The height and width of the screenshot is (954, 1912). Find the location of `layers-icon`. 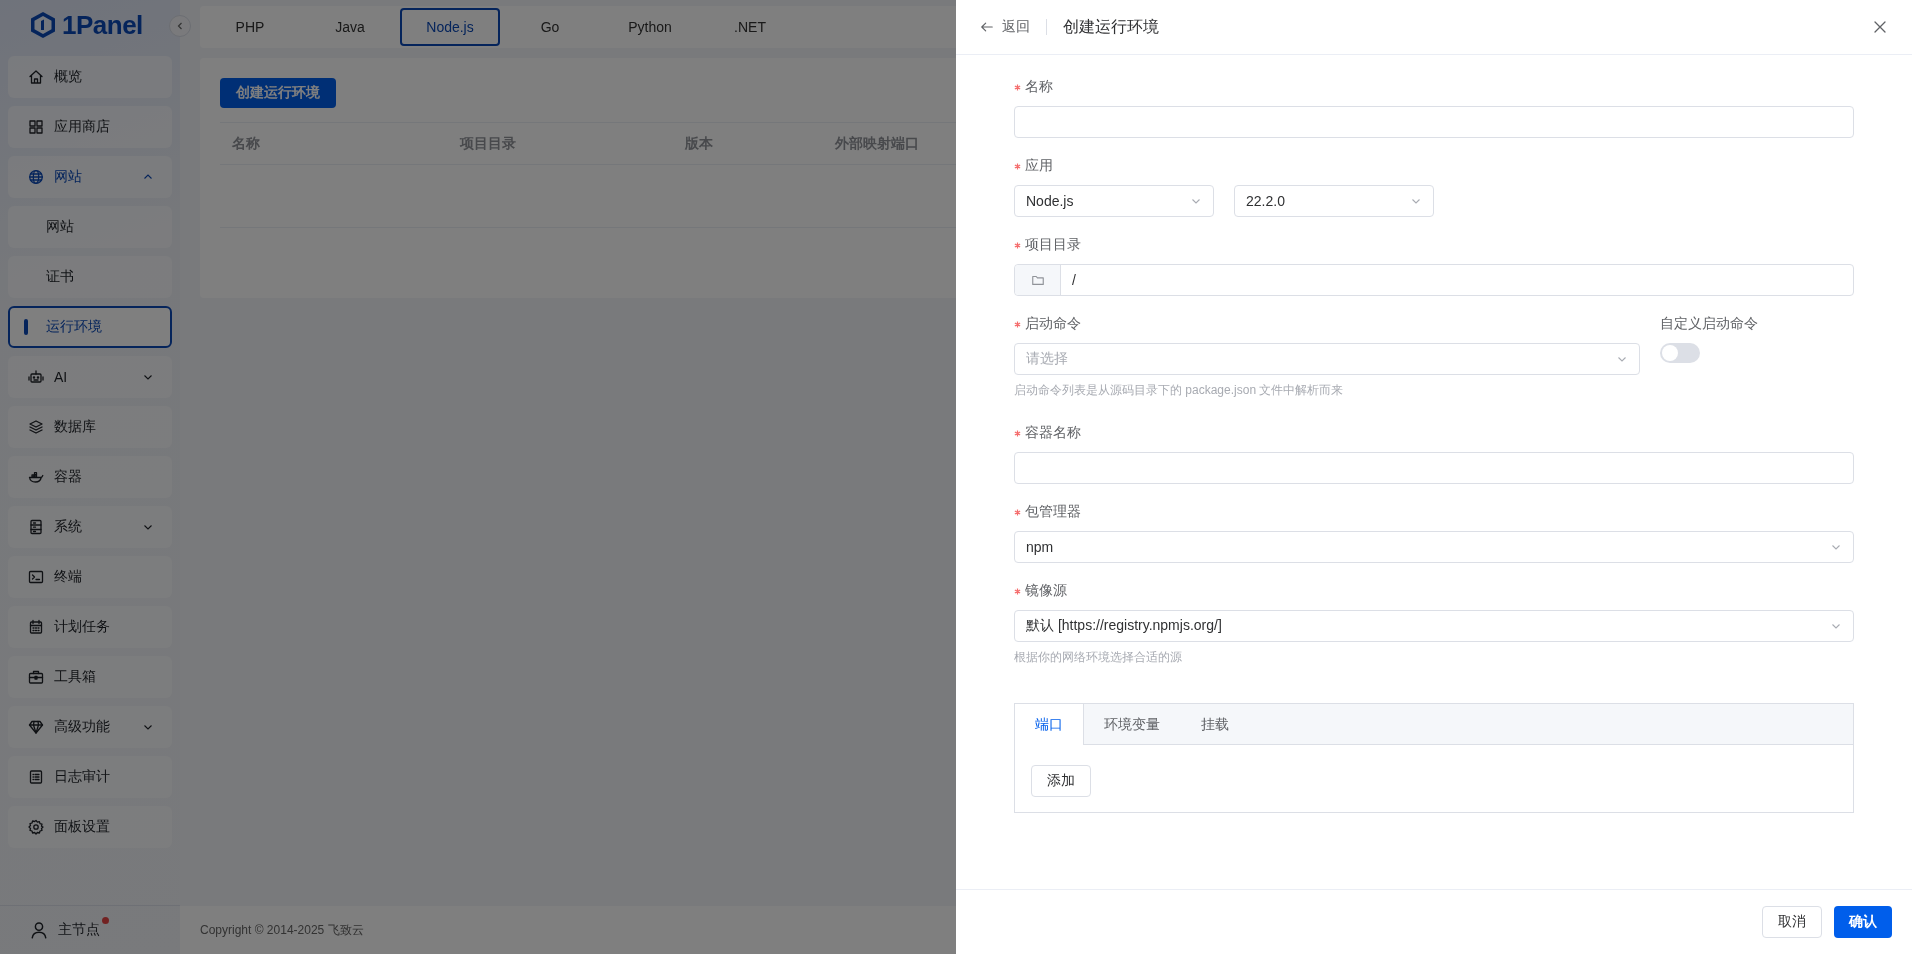

layers-icon is located at coordinates (36, 427).